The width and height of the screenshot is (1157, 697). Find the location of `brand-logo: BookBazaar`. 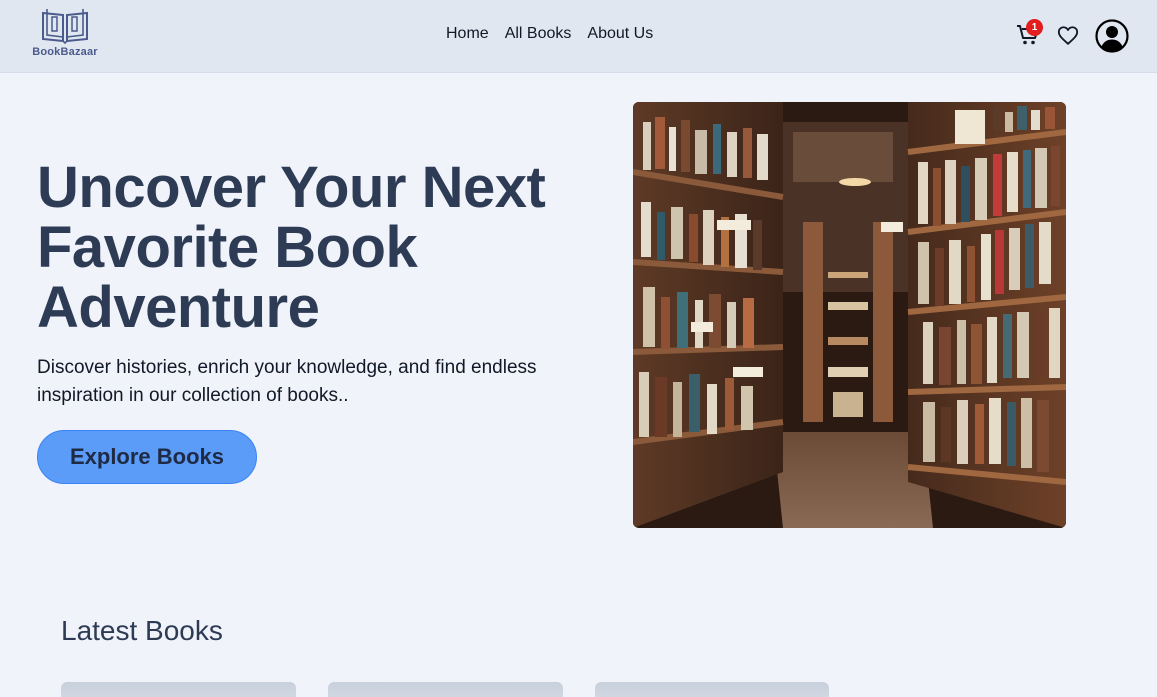

brand-logo: BookBazaar is located at coordinates (65, 35).